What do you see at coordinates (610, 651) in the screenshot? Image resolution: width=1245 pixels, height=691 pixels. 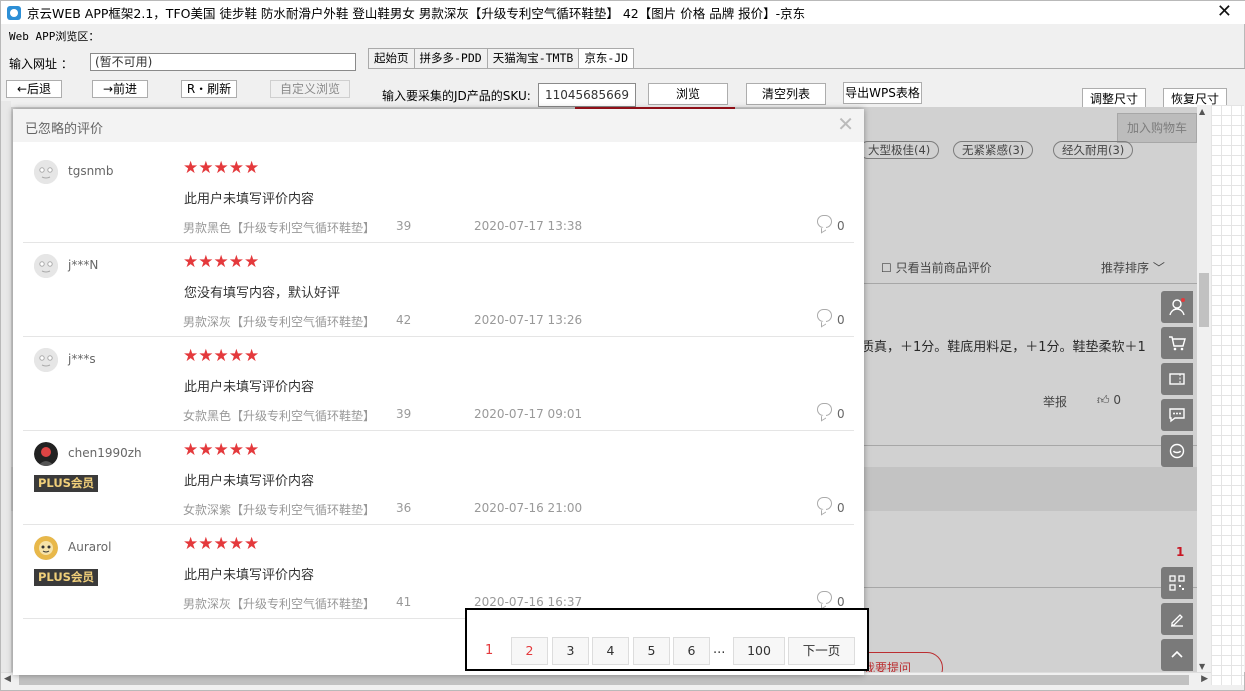 I see `page-link: 4` at bounding box center [610, 651].